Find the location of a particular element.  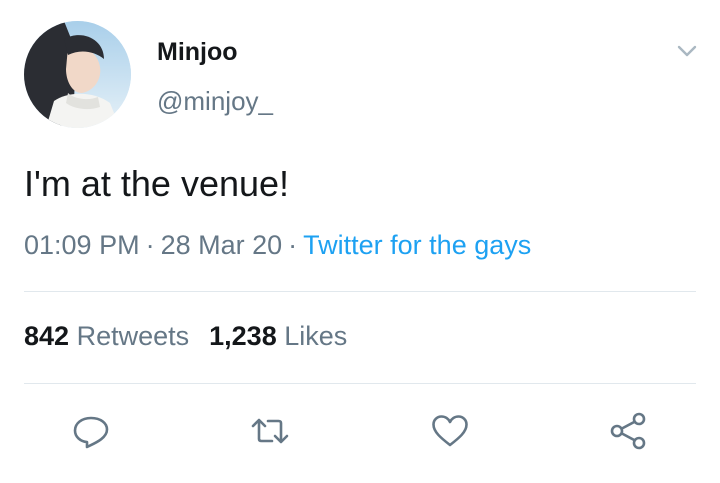

reply-icon is located at coordinates (91, 432).